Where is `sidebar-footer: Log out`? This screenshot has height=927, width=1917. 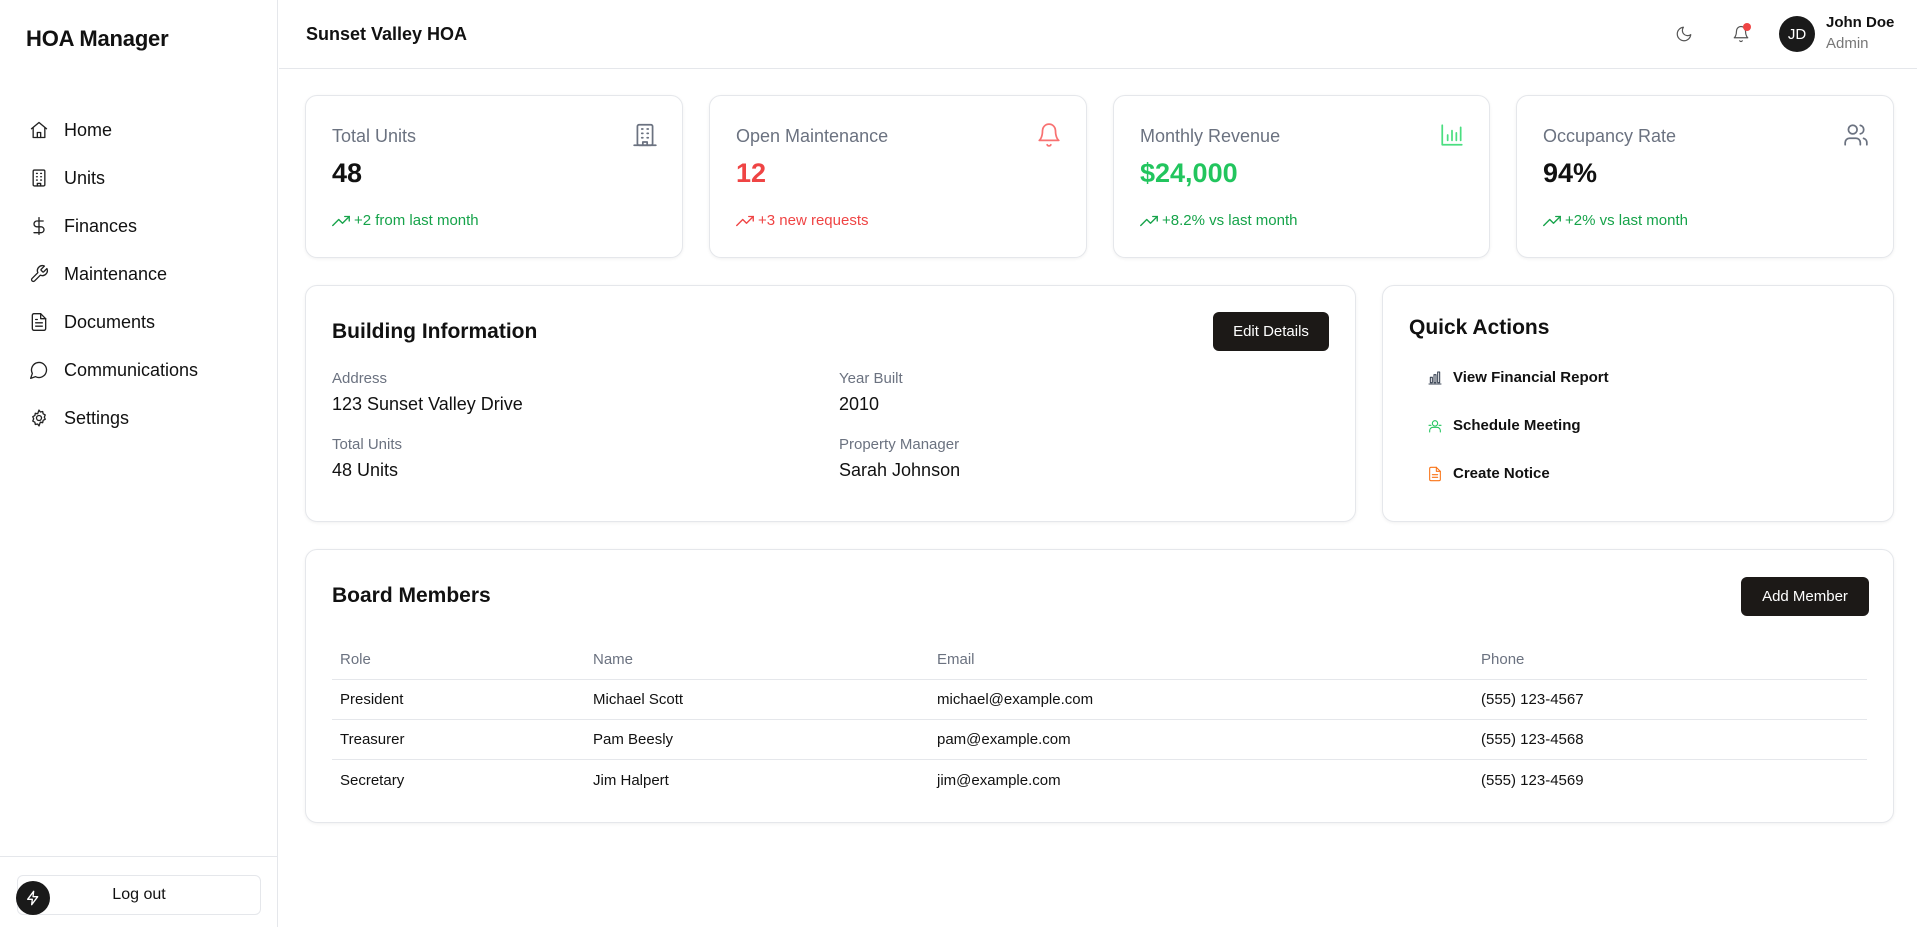
sidebar-footer: Log out is located at coordinates (139, 891).